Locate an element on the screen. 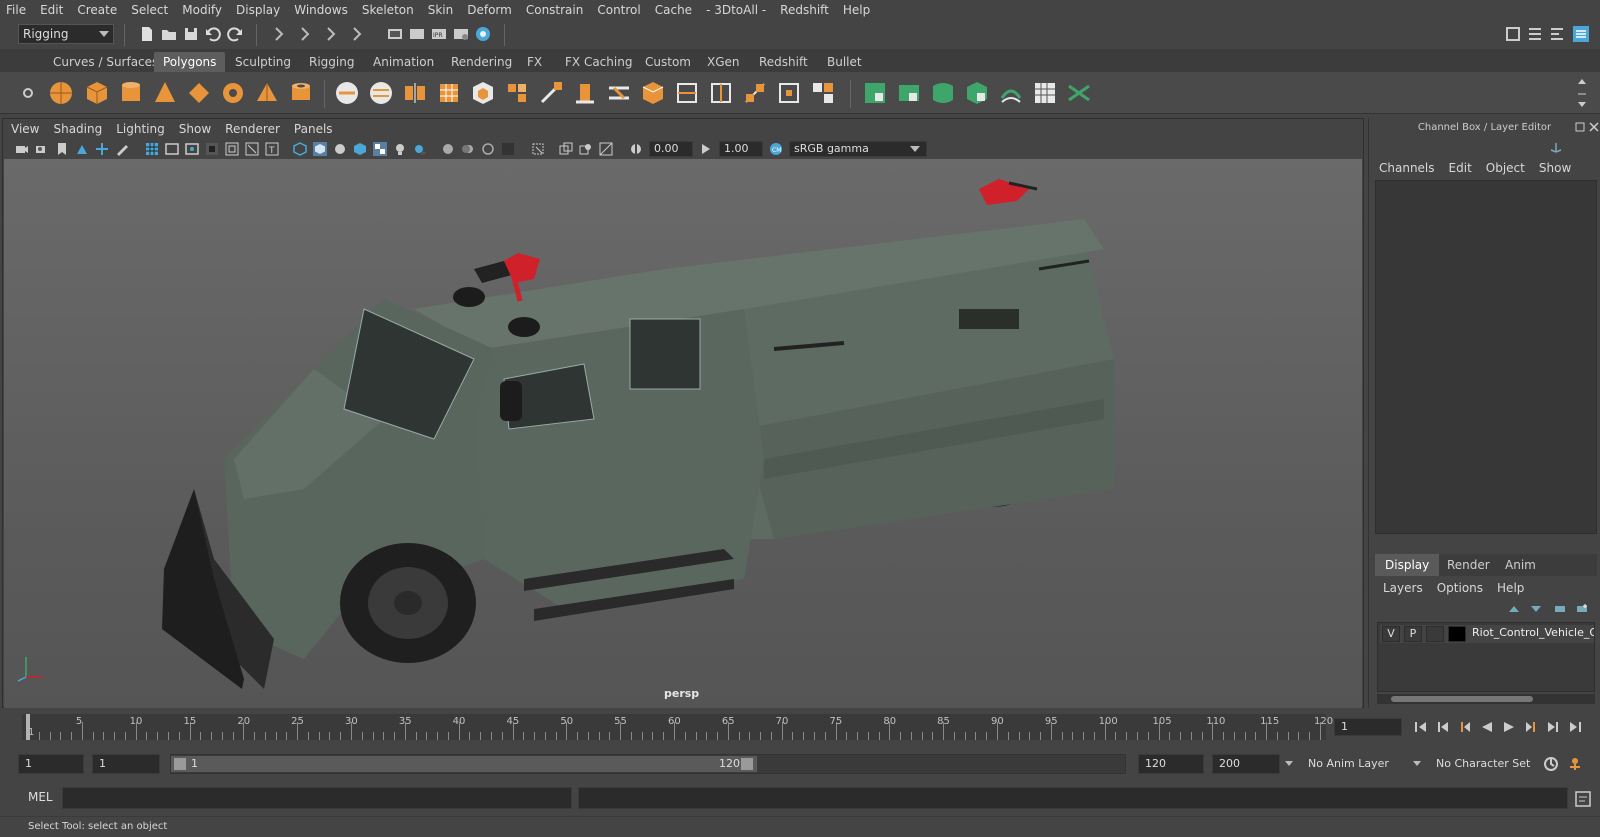 This screenshot has width=1600, height=837. cylindrical-uv-icon is located at coordinates (909, 93).